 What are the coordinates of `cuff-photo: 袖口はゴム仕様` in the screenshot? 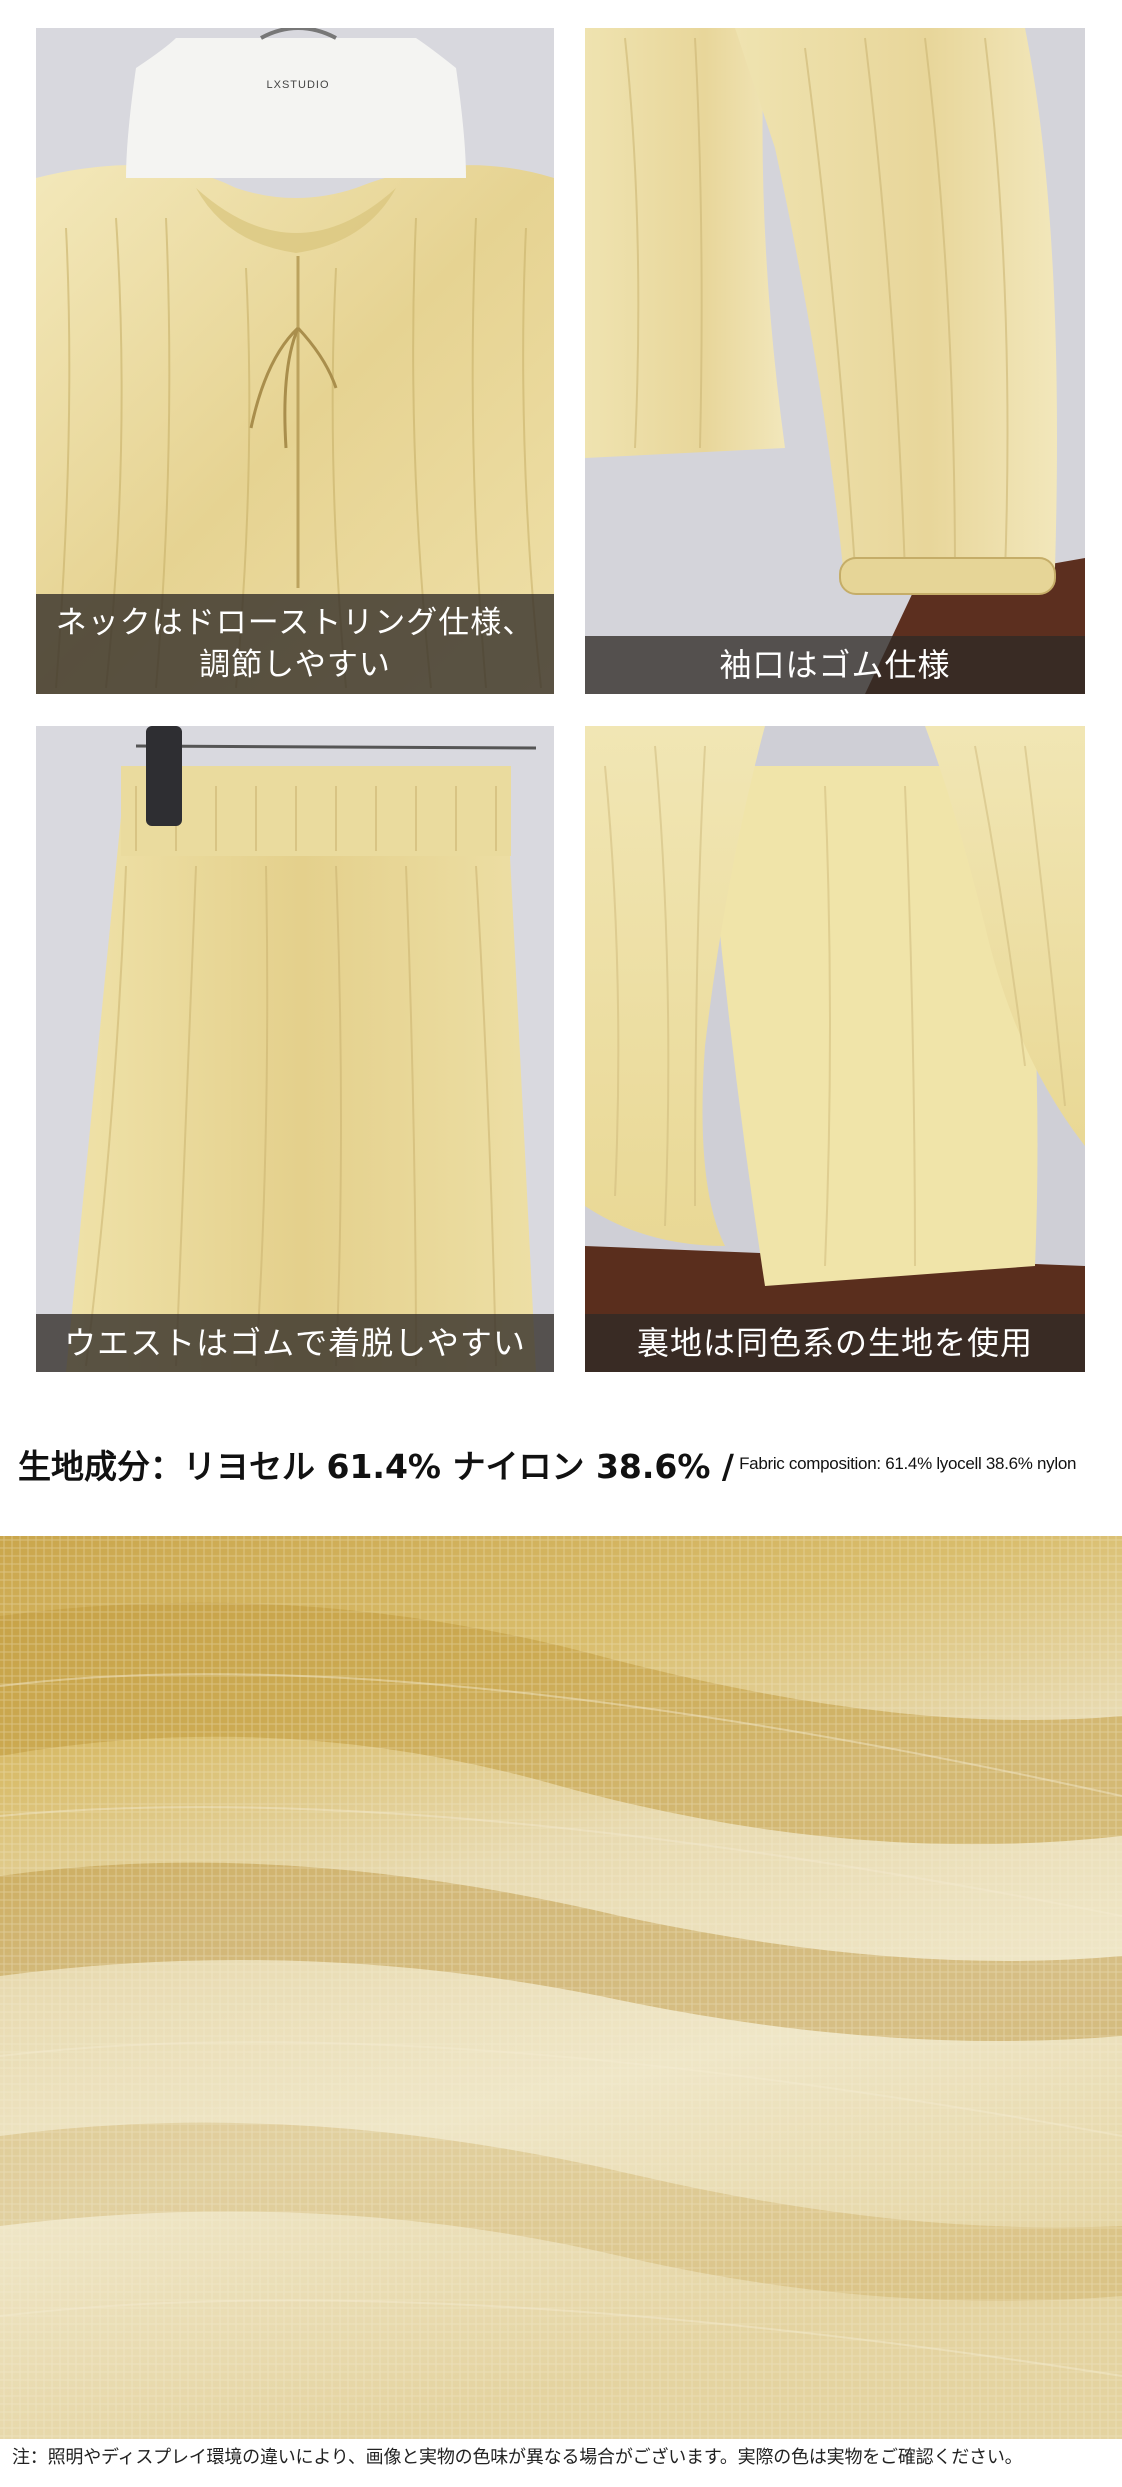 It's located at (835, 361).